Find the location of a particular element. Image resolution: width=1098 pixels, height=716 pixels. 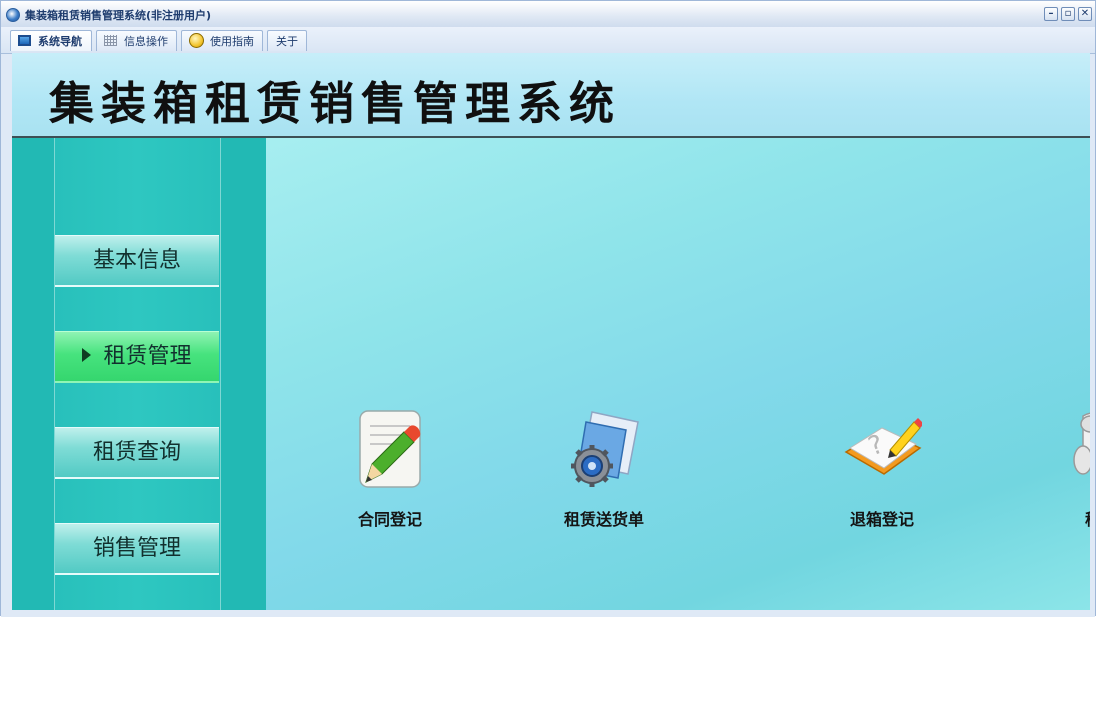

sidebar-item-label: 租赁查询 is located at coordinates (136, 452).